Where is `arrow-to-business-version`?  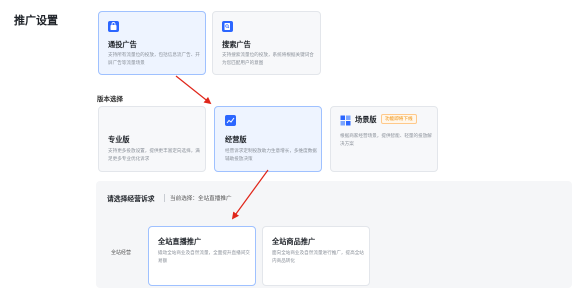 arrow-to-business-version is located at coordinates (193, 90).